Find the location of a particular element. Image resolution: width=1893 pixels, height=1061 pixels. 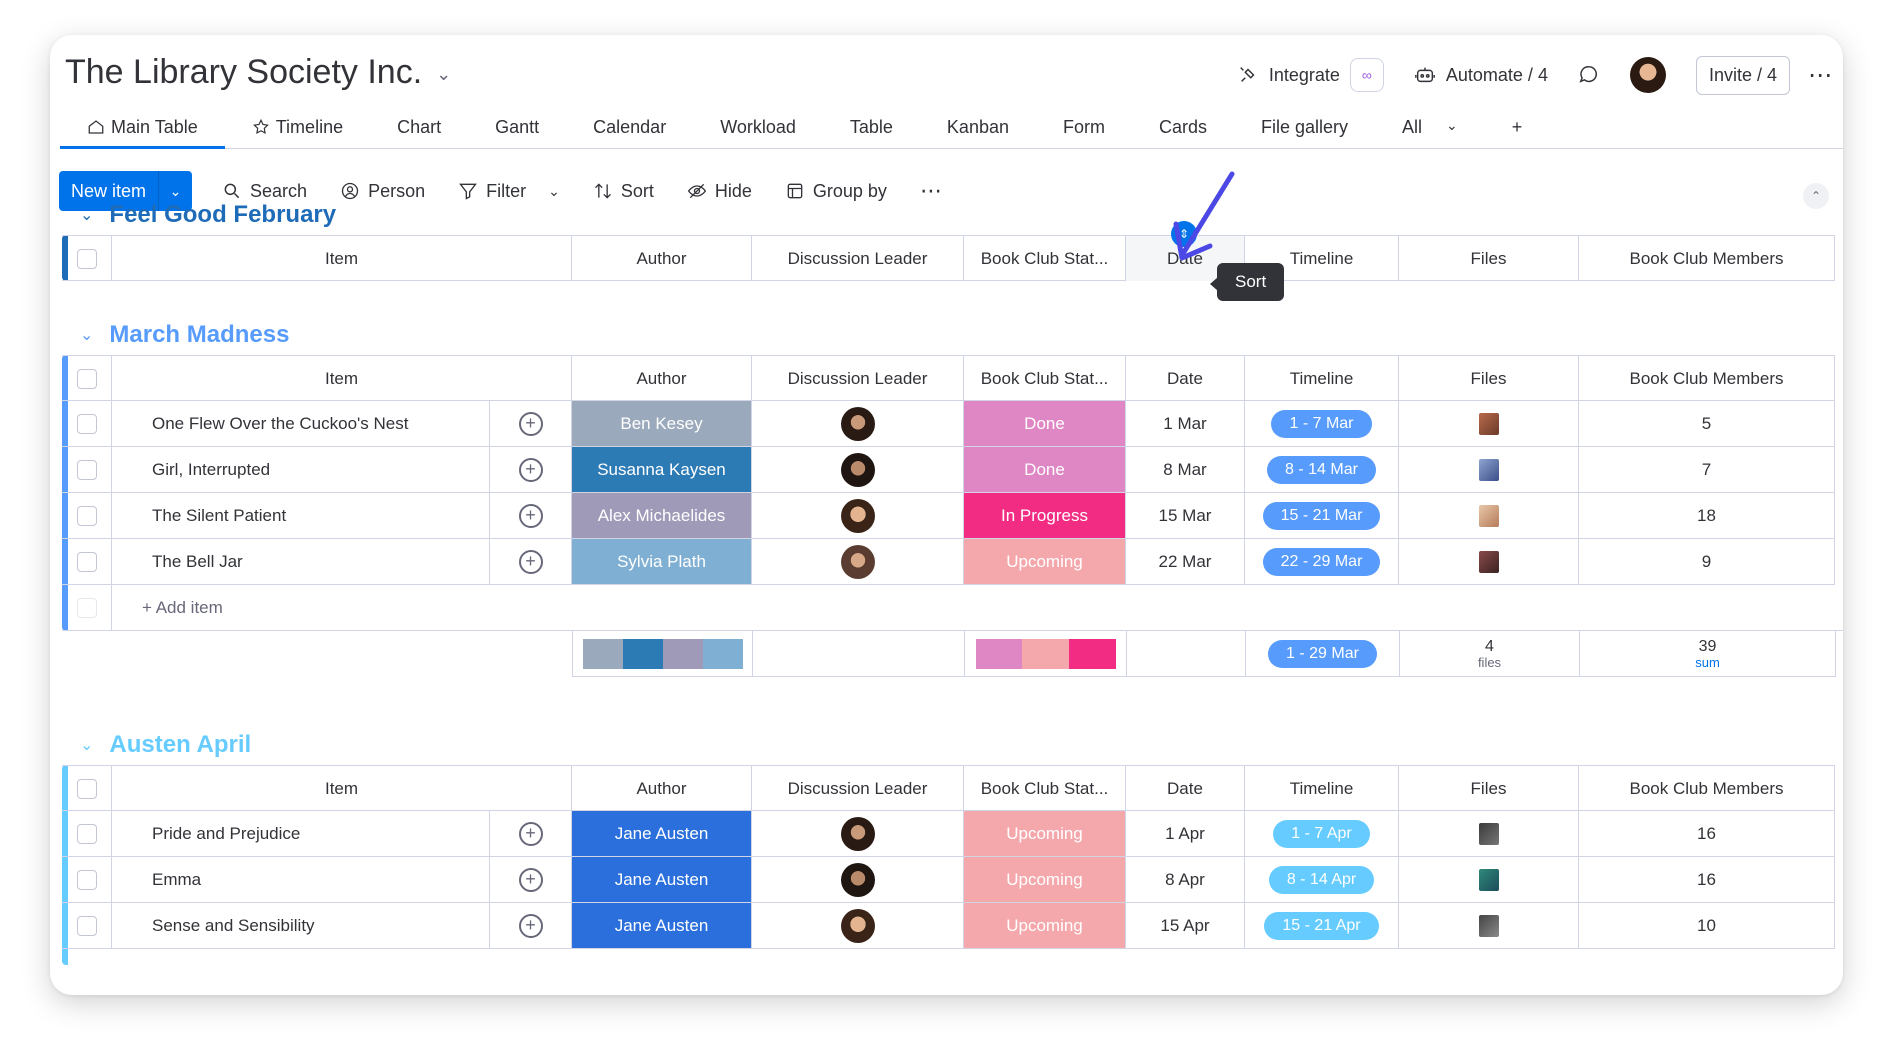

item-name-cell: The Bell Jar is located at coordinates (301, 561).